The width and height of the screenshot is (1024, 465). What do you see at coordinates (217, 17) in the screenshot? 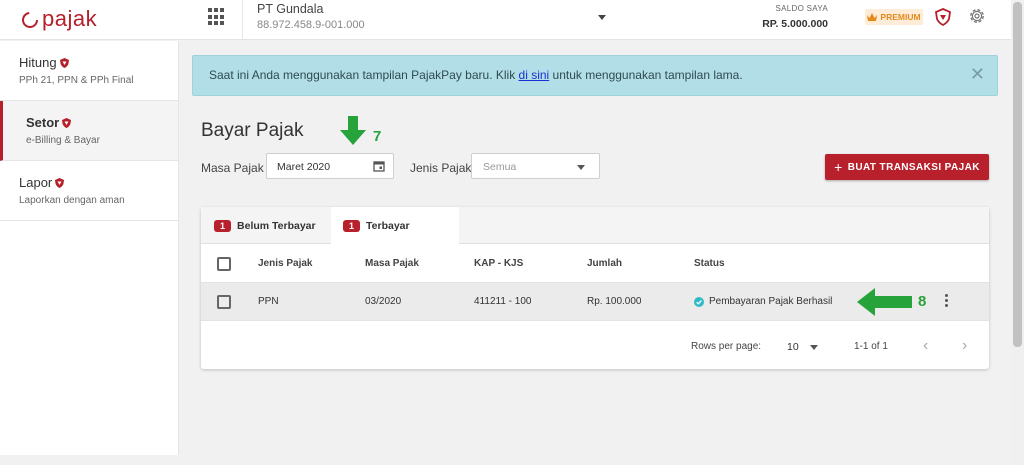
I see `apps-grid-icon` at bounding box center [217, 17].